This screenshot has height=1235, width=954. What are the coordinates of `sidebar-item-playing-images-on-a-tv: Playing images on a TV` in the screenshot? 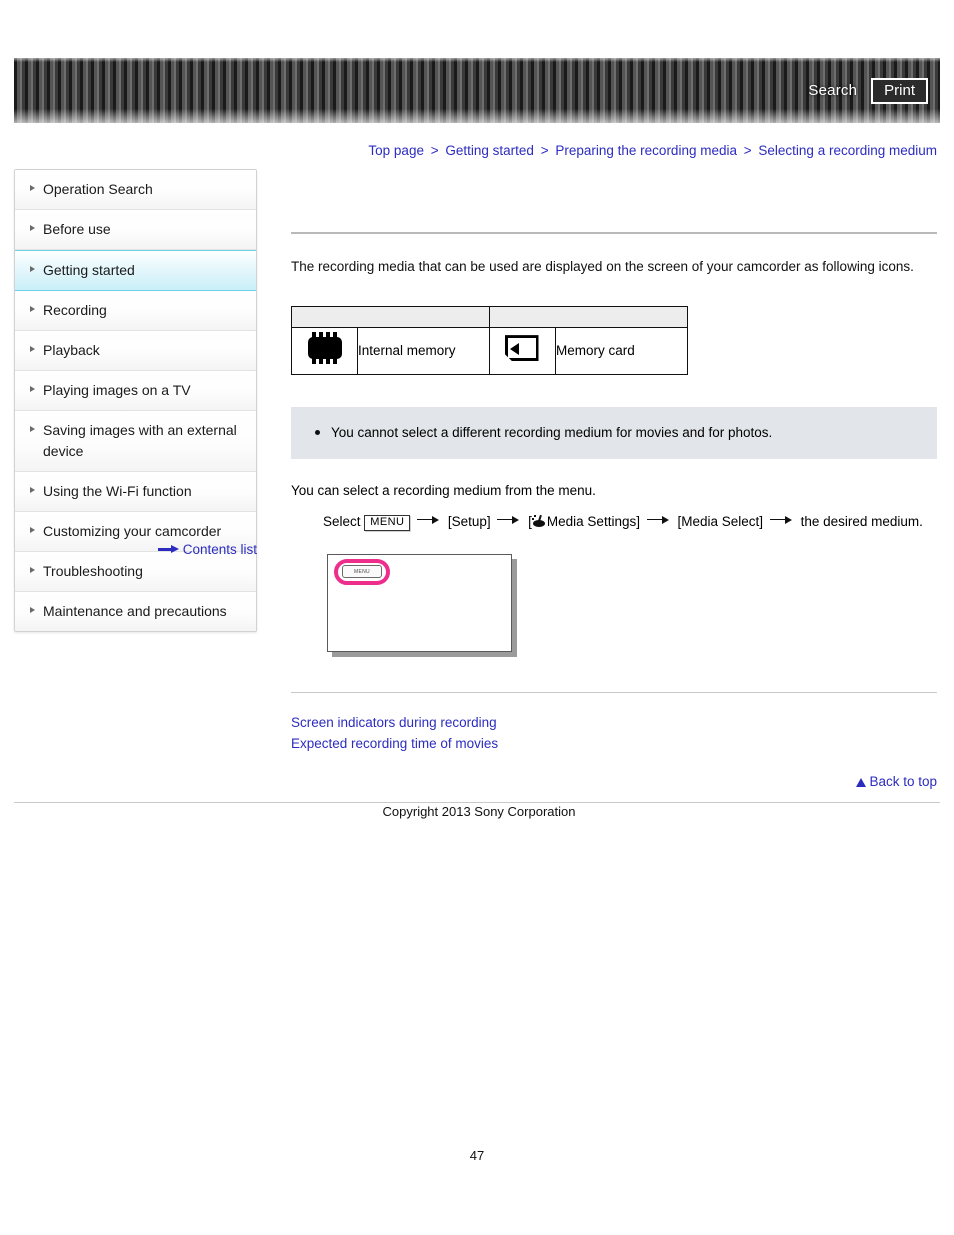 It's located at (135, 391).